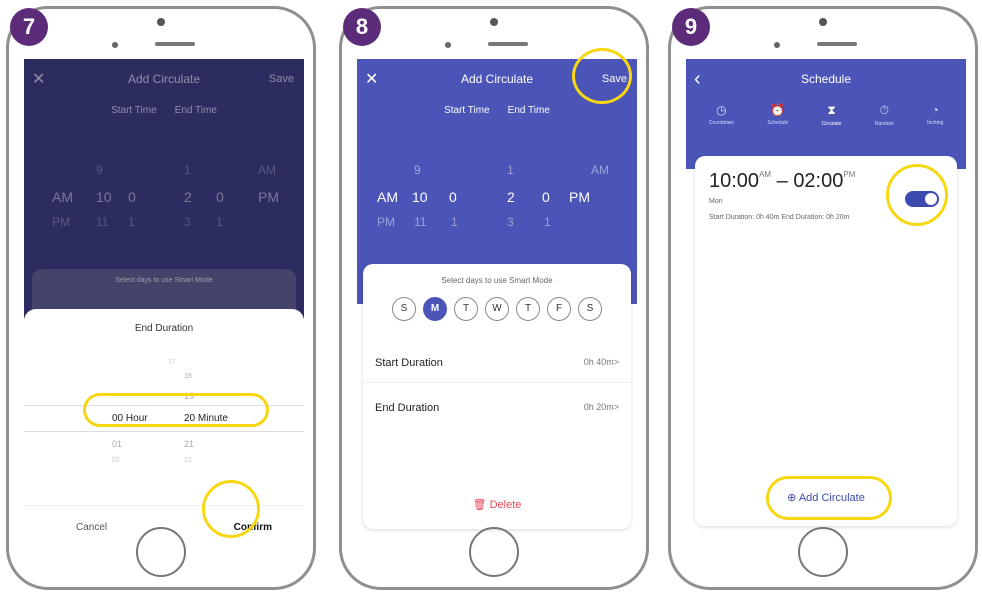 The height and width of the screenshot is (593, 982). What do you see at coordinates (829, 498) in the screenshot?
I see `highlight-add-circulate` at bounding box center [829, 498].